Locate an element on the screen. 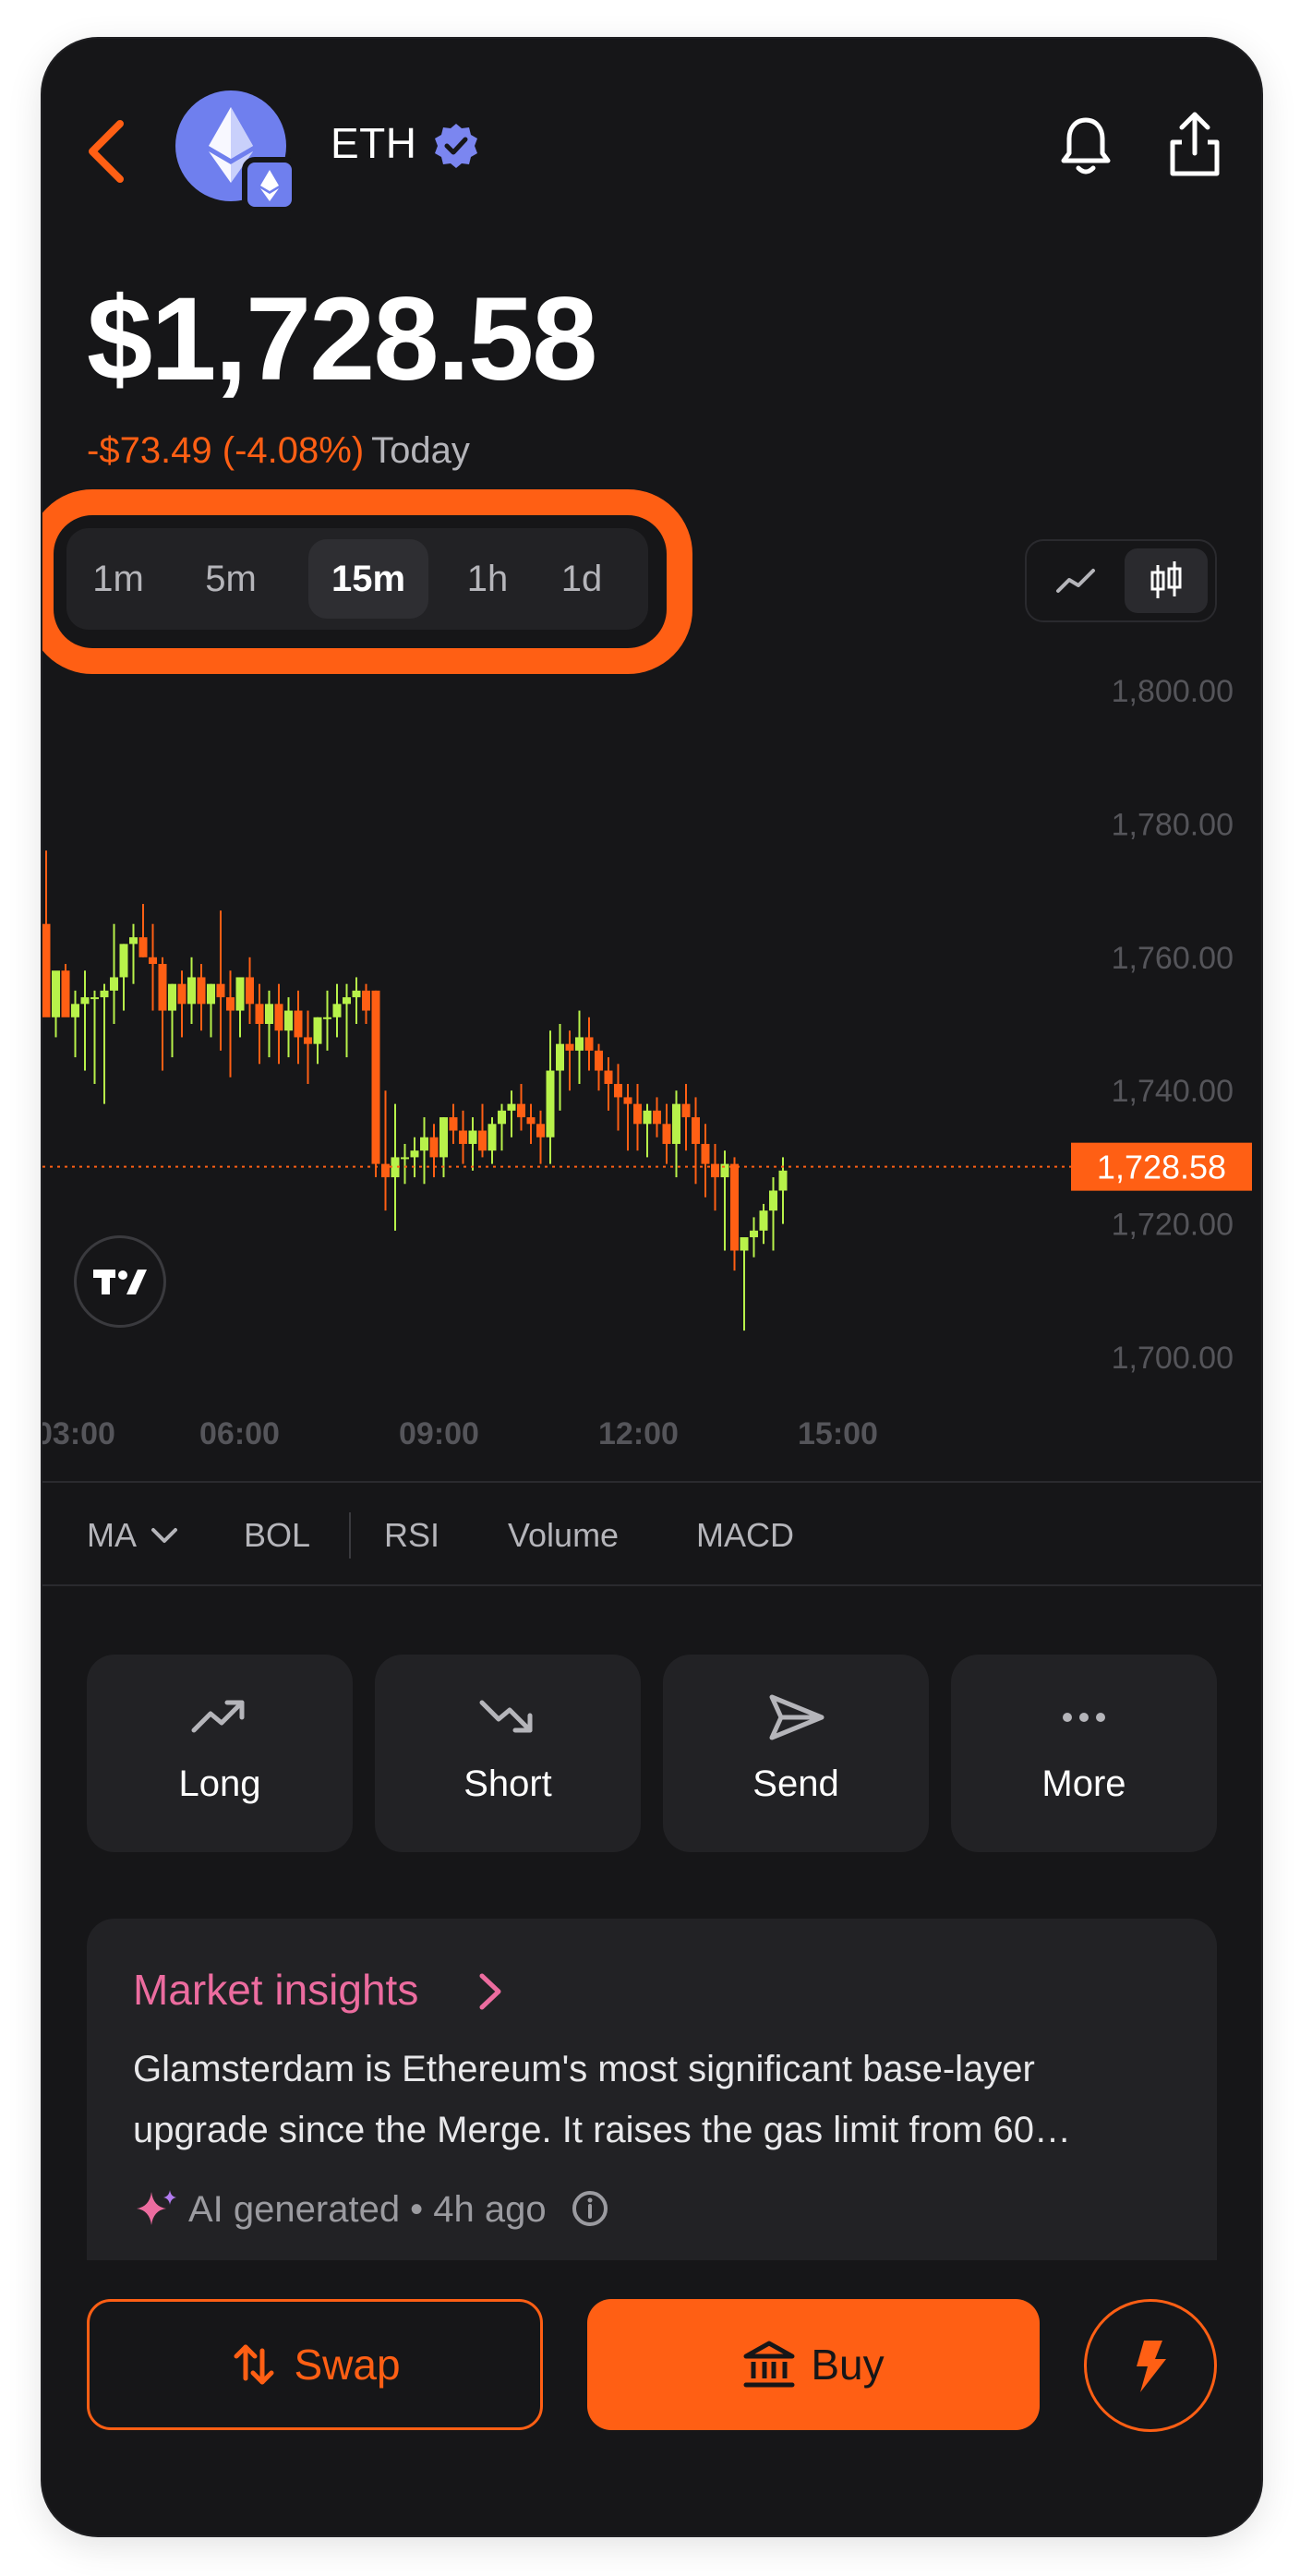 Image resolution: width=1300 pixels, height=2576 pixels. short-button: Short is located at coordinates (508, 1753).